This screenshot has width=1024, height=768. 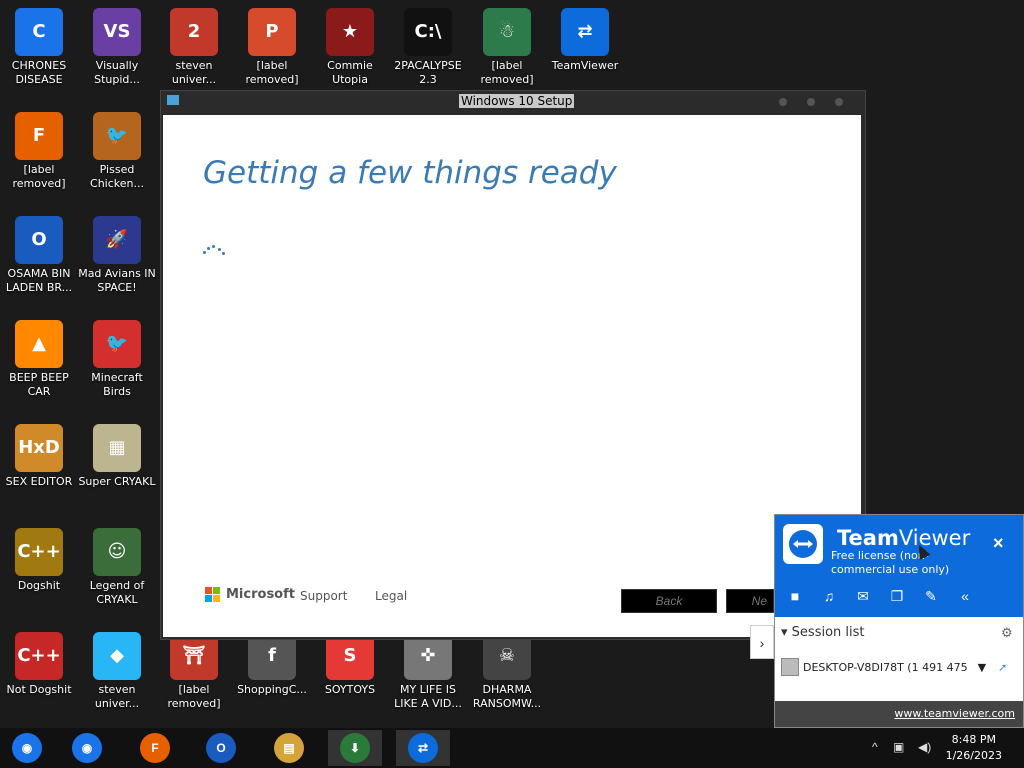 I want to click on session-list-header: ▾ Session list, so click(x=823, y=632).